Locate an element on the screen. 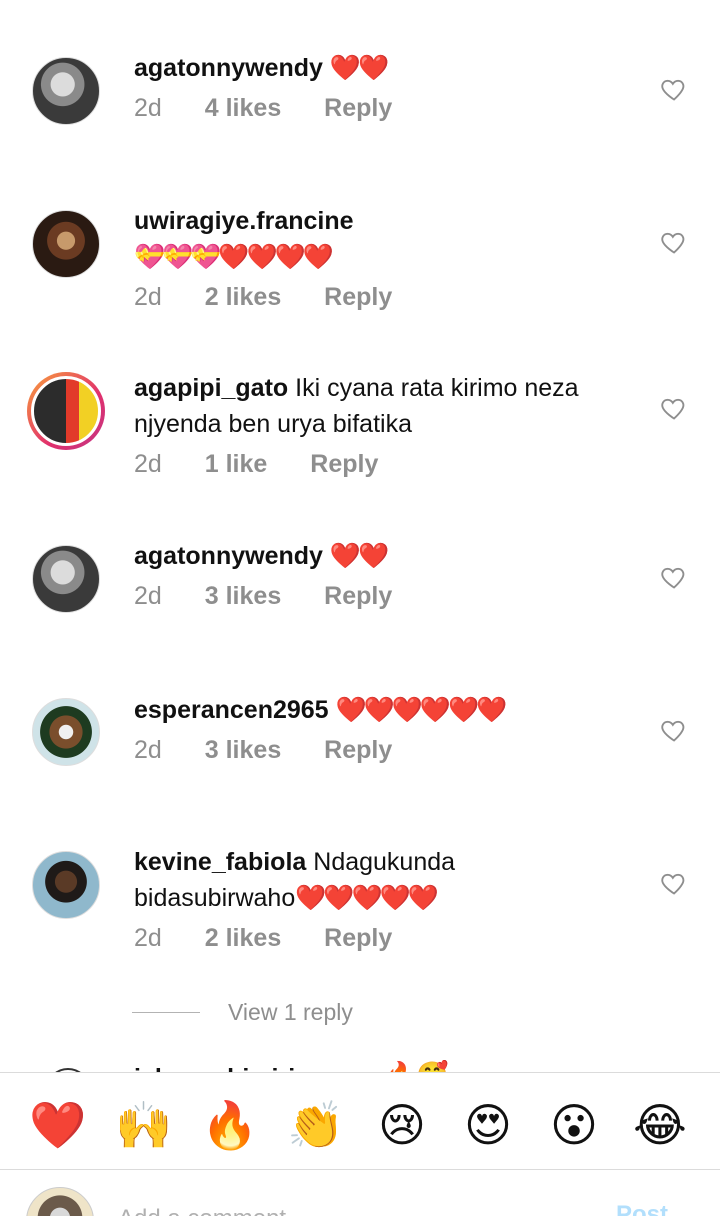 This screenshot has width=720, height=1216. emoji-heart-eyes-button: 😍 is located at coordinates (488, 1125).